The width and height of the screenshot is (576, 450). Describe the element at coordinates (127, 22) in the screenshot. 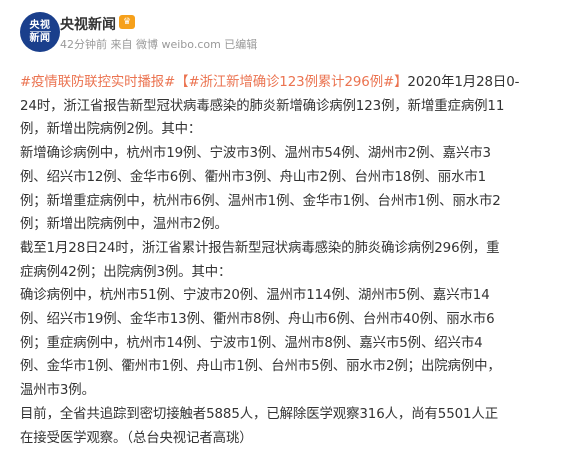

I see `vip-crown-icon: ♛` at that location.